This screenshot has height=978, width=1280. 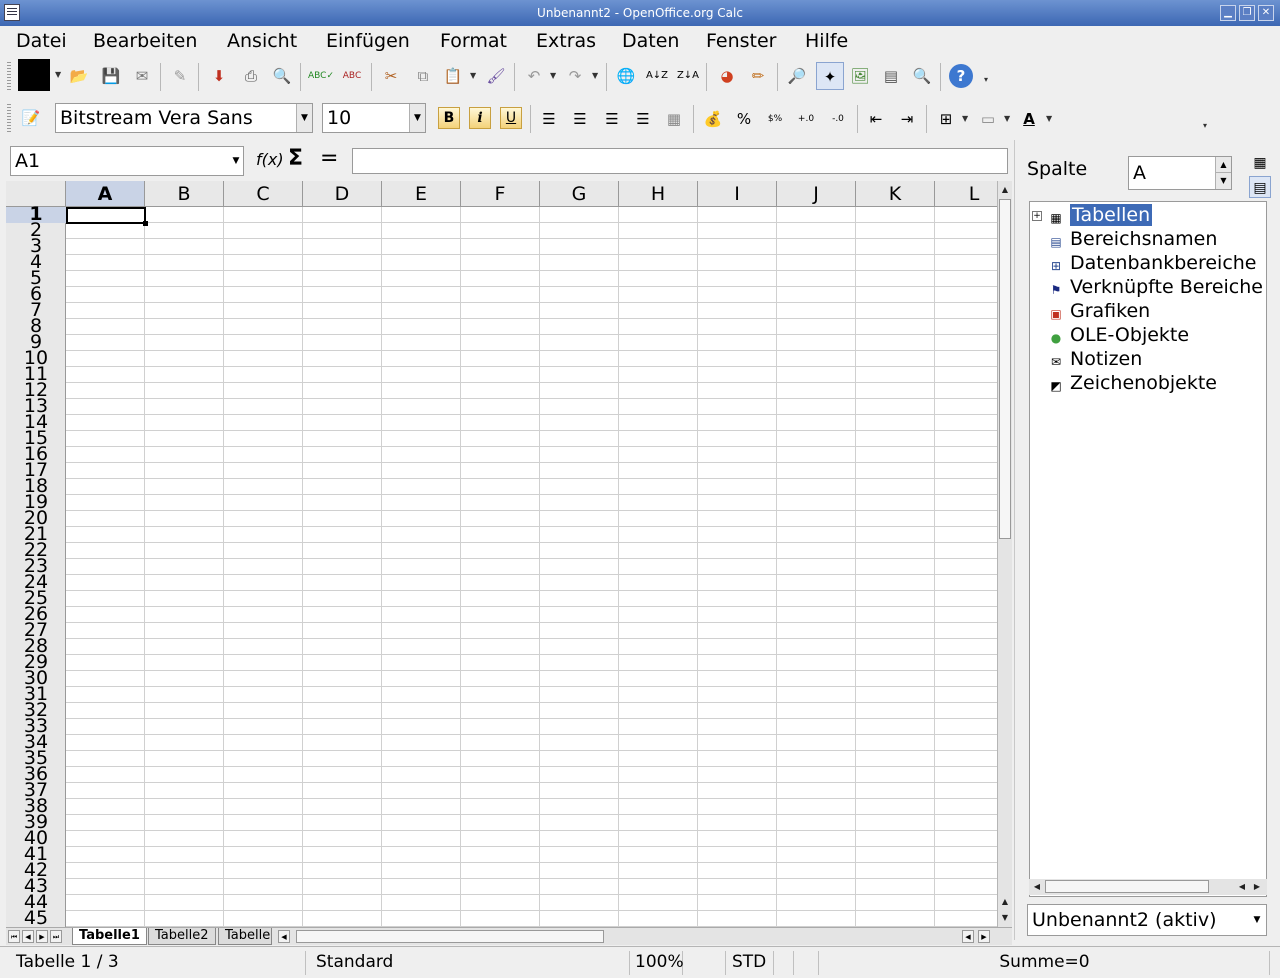 I want to click on menu-datei: Datei, so click(x=41, y=41).